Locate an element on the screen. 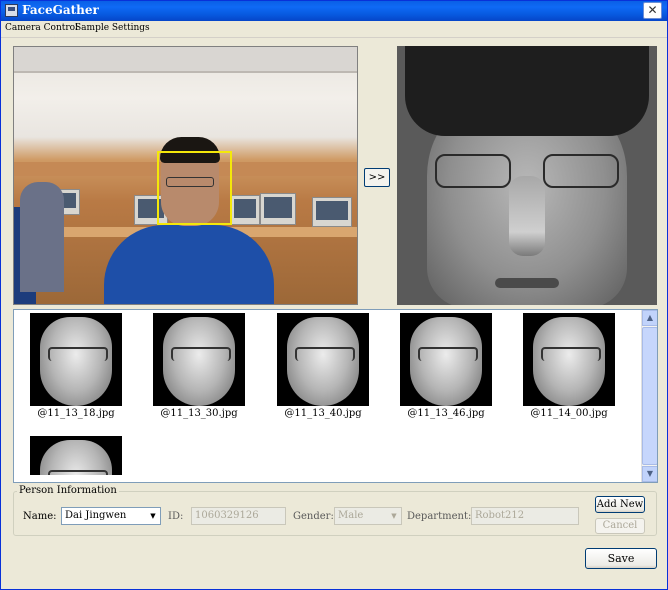 Image resolution: width=668 pixels, height=590 pixels. gender-combobox: Male ▼ is located at coordinates (368, 516).